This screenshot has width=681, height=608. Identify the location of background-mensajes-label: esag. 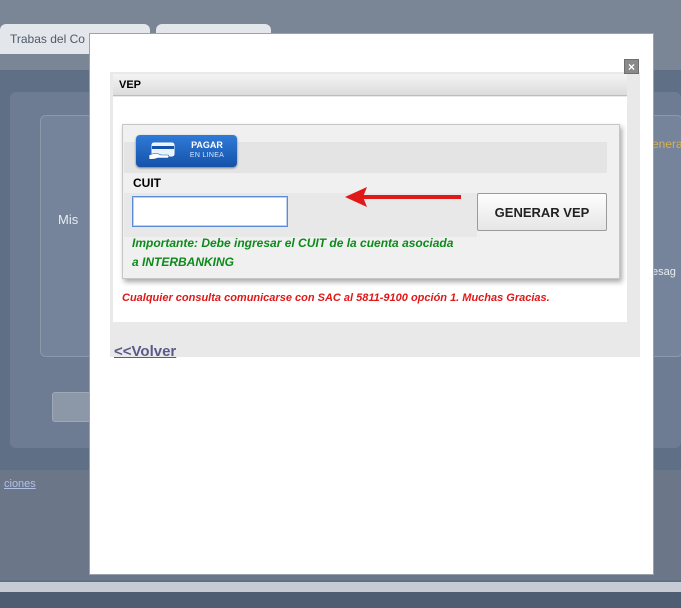
(664, 272).